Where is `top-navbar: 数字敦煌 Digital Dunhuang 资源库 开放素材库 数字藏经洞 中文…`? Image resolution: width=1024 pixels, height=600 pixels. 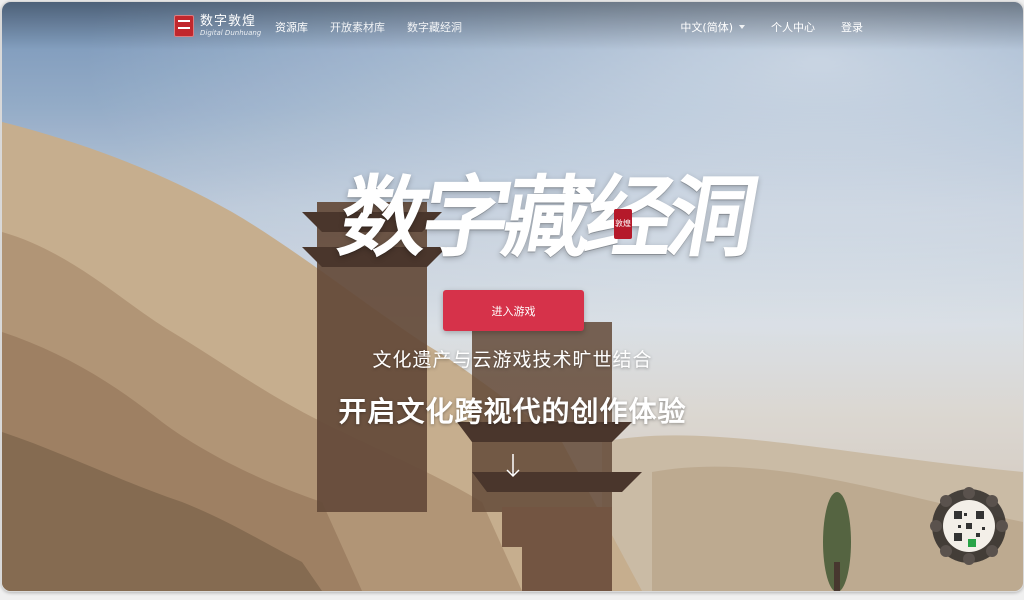 top-navbar: 数字敦煌 Digital Dunhuang 资源库 开放素材库 数字藏经洞 中文… is located at coordinates (512, 26).